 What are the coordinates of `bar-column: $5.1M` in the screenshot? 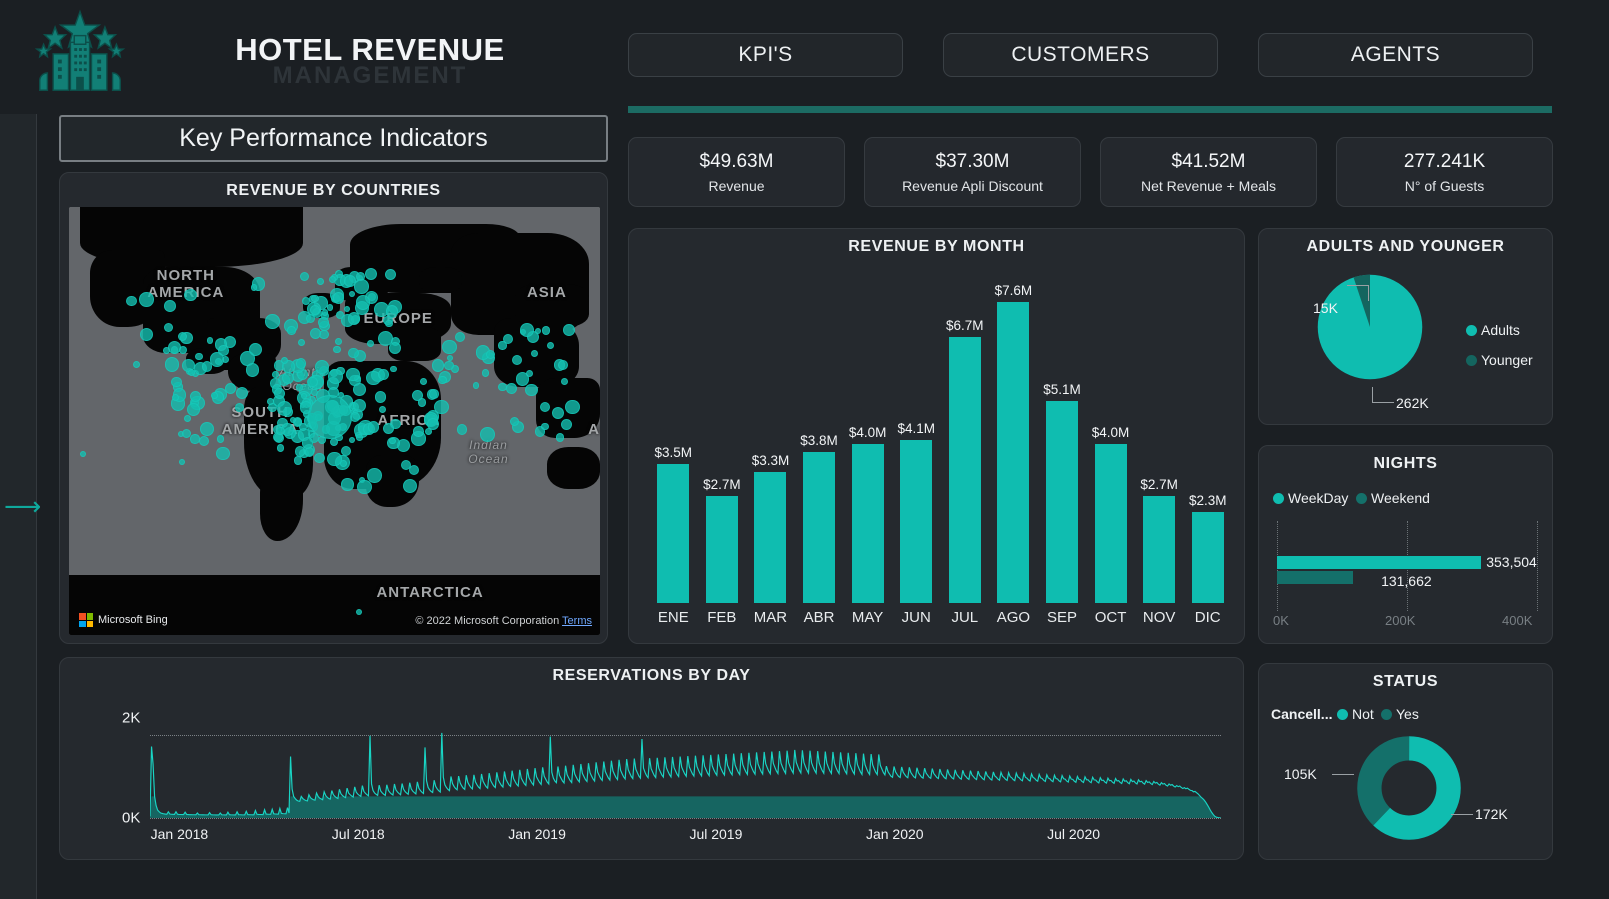 It's located at (1062, 438).